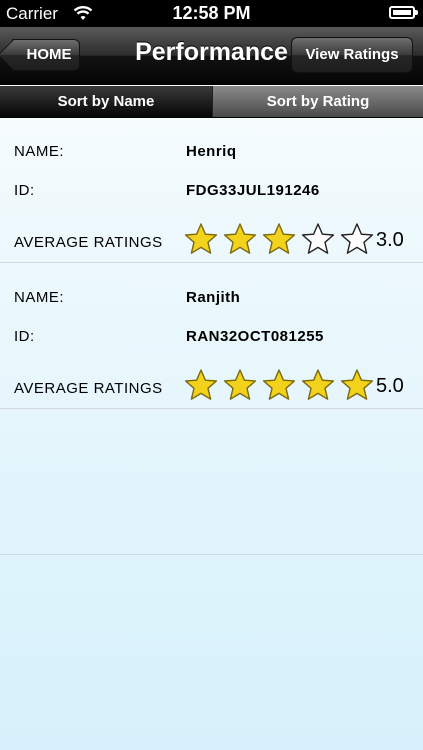 Image resolution: width=423 pixels, height=750 pixels. I want to click on status-time: 12:58 PM, so click(211, 13).